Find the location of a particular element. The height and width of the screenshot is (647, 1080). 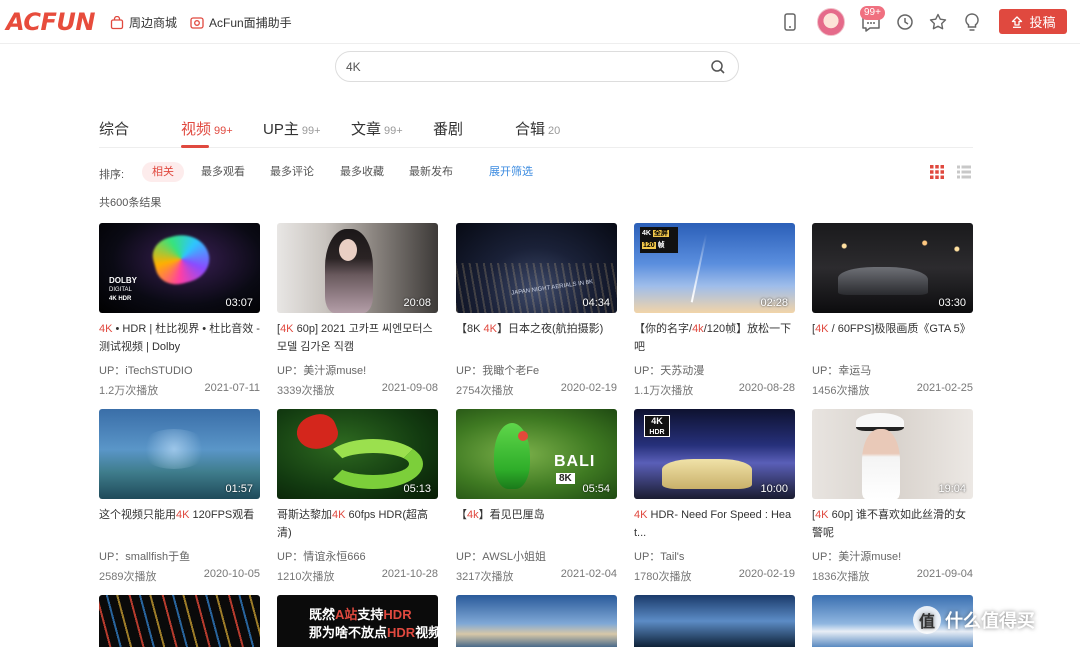

mobile-icon is located at coordinates (790, 22).